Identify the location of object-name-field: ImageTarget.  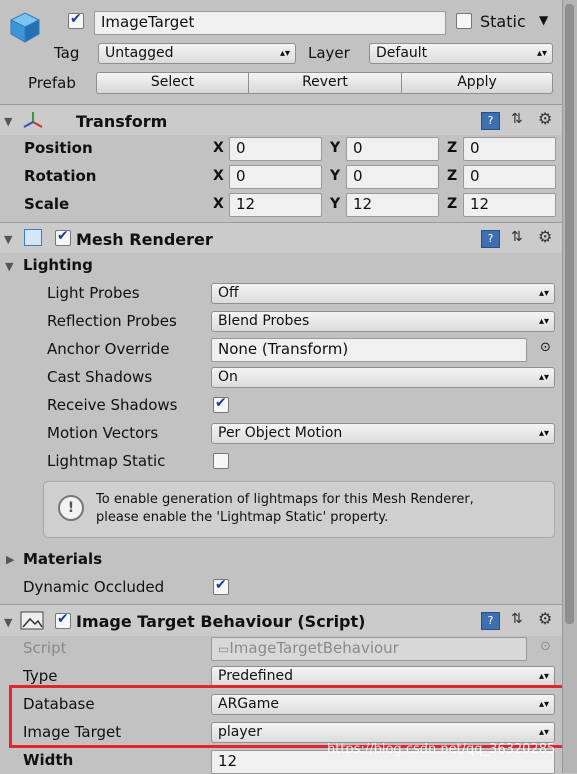
(270, 23).